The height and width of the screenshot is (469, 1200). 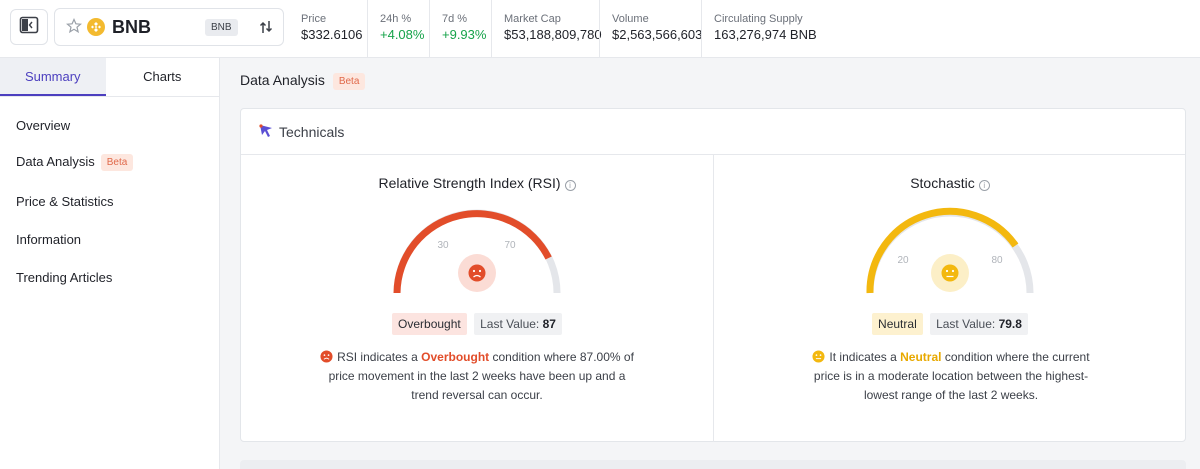 What do you see at coordinates (549, 324) in the screenshot?
I see `last-value: 87` at bounding box center [549, 324].